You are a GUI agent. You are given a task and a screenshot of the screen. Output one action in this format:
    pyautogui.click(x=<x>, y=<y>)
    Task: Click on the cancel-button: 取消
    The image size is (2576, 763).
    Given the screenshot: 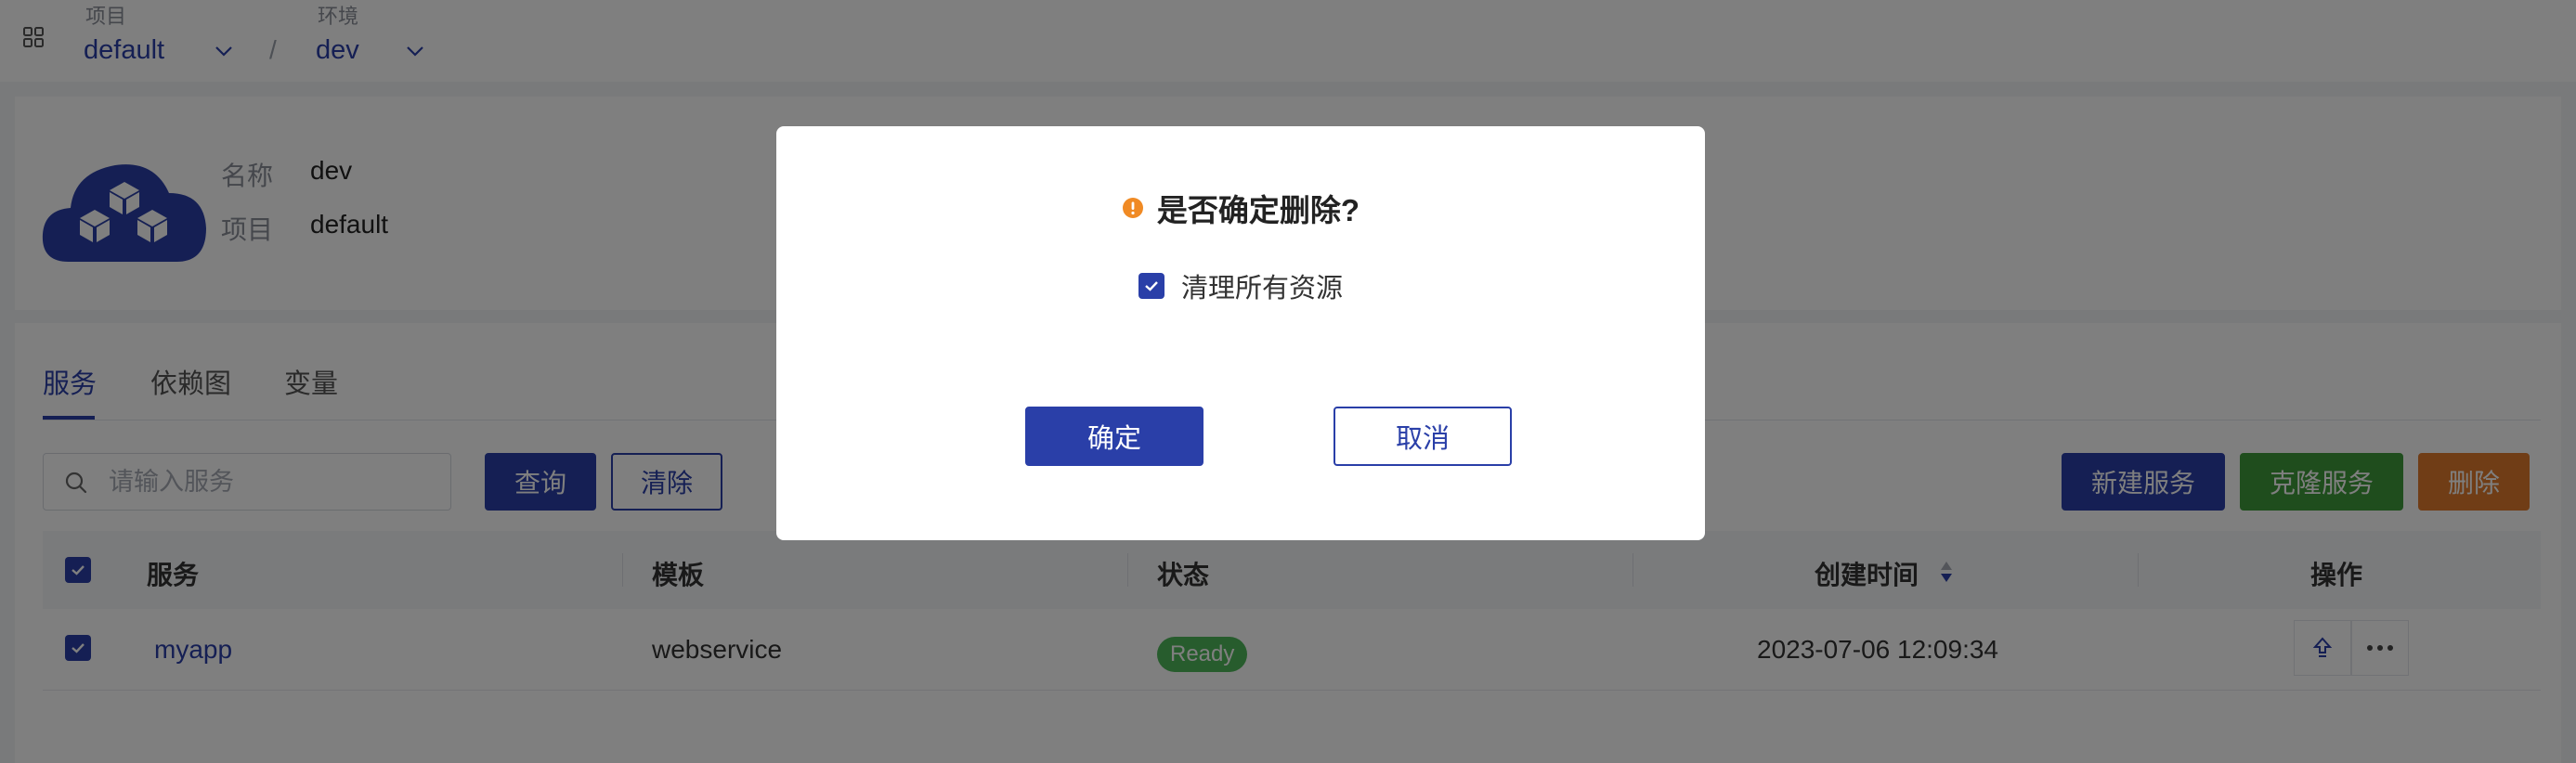 What is the action you would take?
    pyautogui.click(x=1423, y=436)
    